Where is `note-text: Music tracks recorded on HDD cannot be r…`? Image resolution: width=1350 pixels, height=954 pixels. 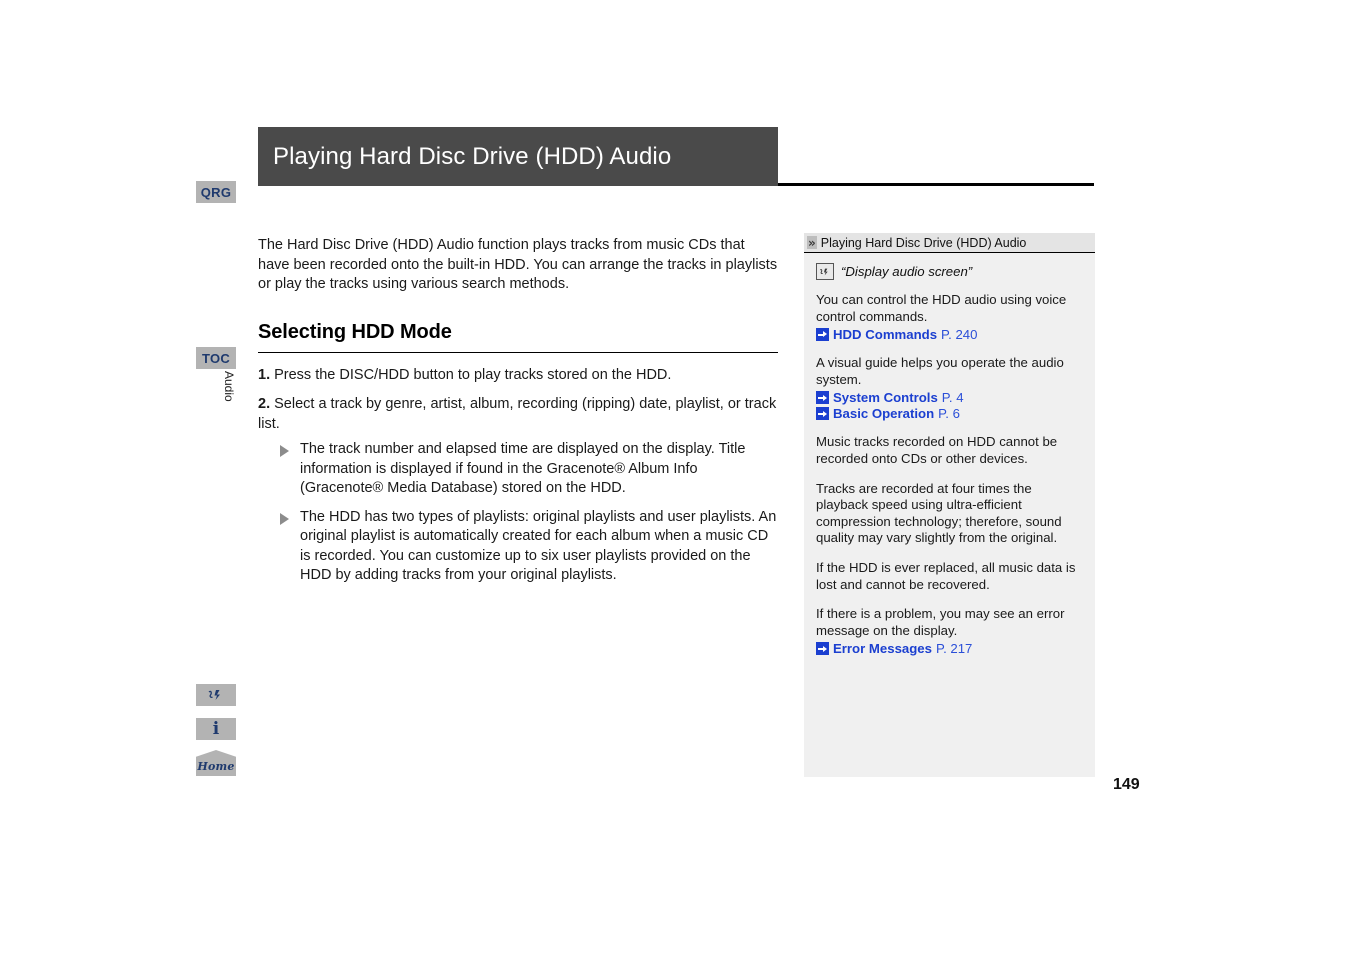
note-text: Music tracks recorded on HDD cannot be r… is located at coordinates (937, 450).